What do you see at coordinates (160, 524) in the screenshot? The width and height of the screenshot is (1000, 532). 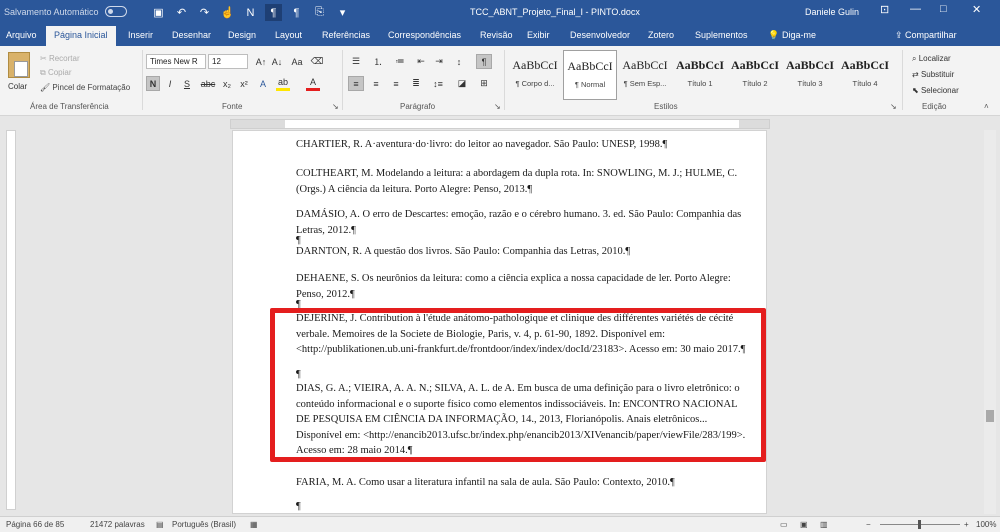 I see `proofing-icon: ▤` at bounding box center [160, 524].